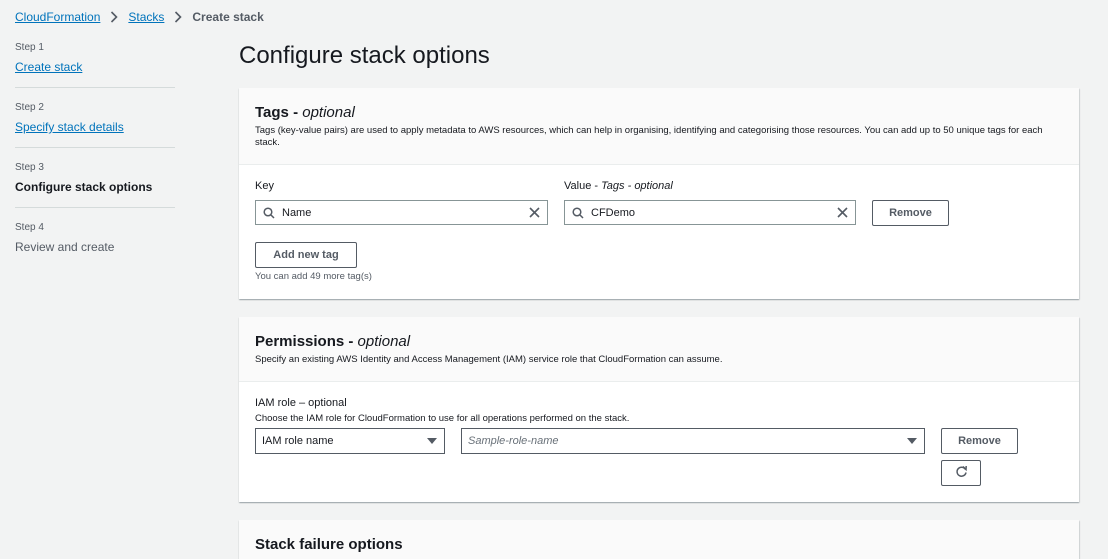  What do you see at coordinates (513, 441) in the screenshot?
I see `iam-role-placeholder: Sample-role-name` at bounding box center [513, 441].